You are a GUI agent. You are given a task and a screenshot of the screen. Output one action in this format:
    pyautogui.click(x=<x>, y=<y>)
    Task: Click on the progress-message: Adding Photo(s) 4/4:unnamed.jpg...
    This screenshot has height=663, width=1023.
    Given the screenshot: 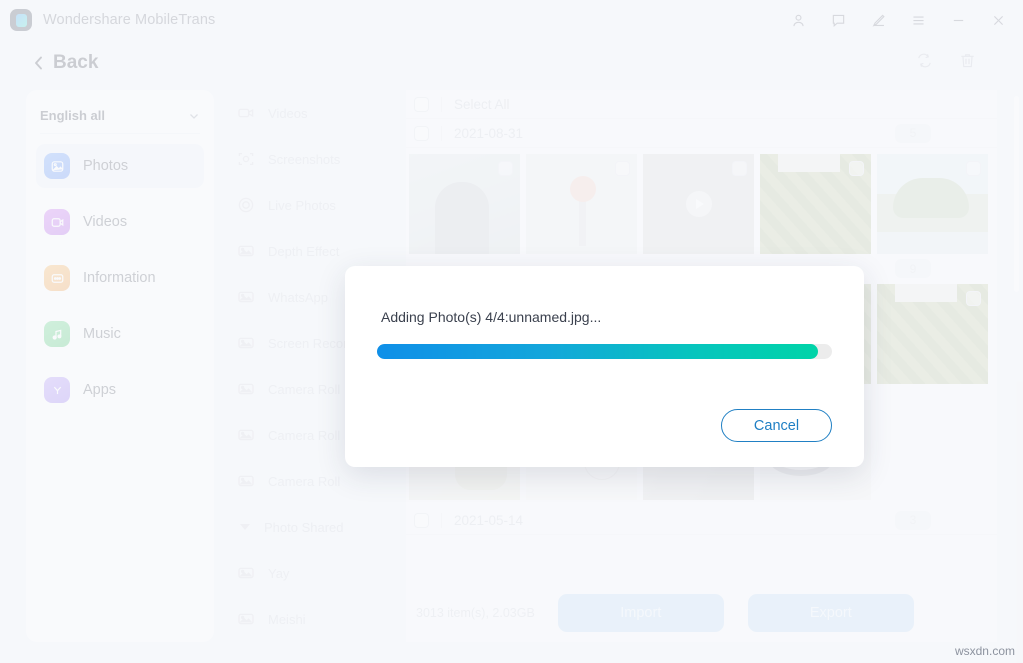 What is the action you would take?
    pyautogui.click(x=491, y=317)
    